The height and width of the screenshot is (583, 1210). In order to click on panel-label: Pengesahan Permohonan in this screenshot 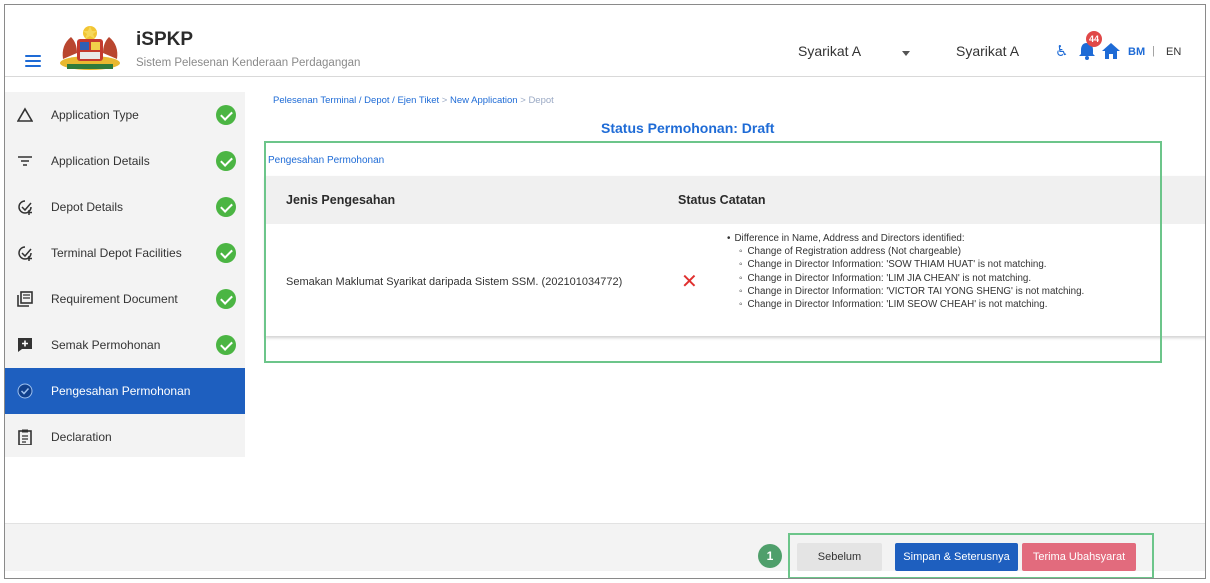, I will do `click(326, 160)`.